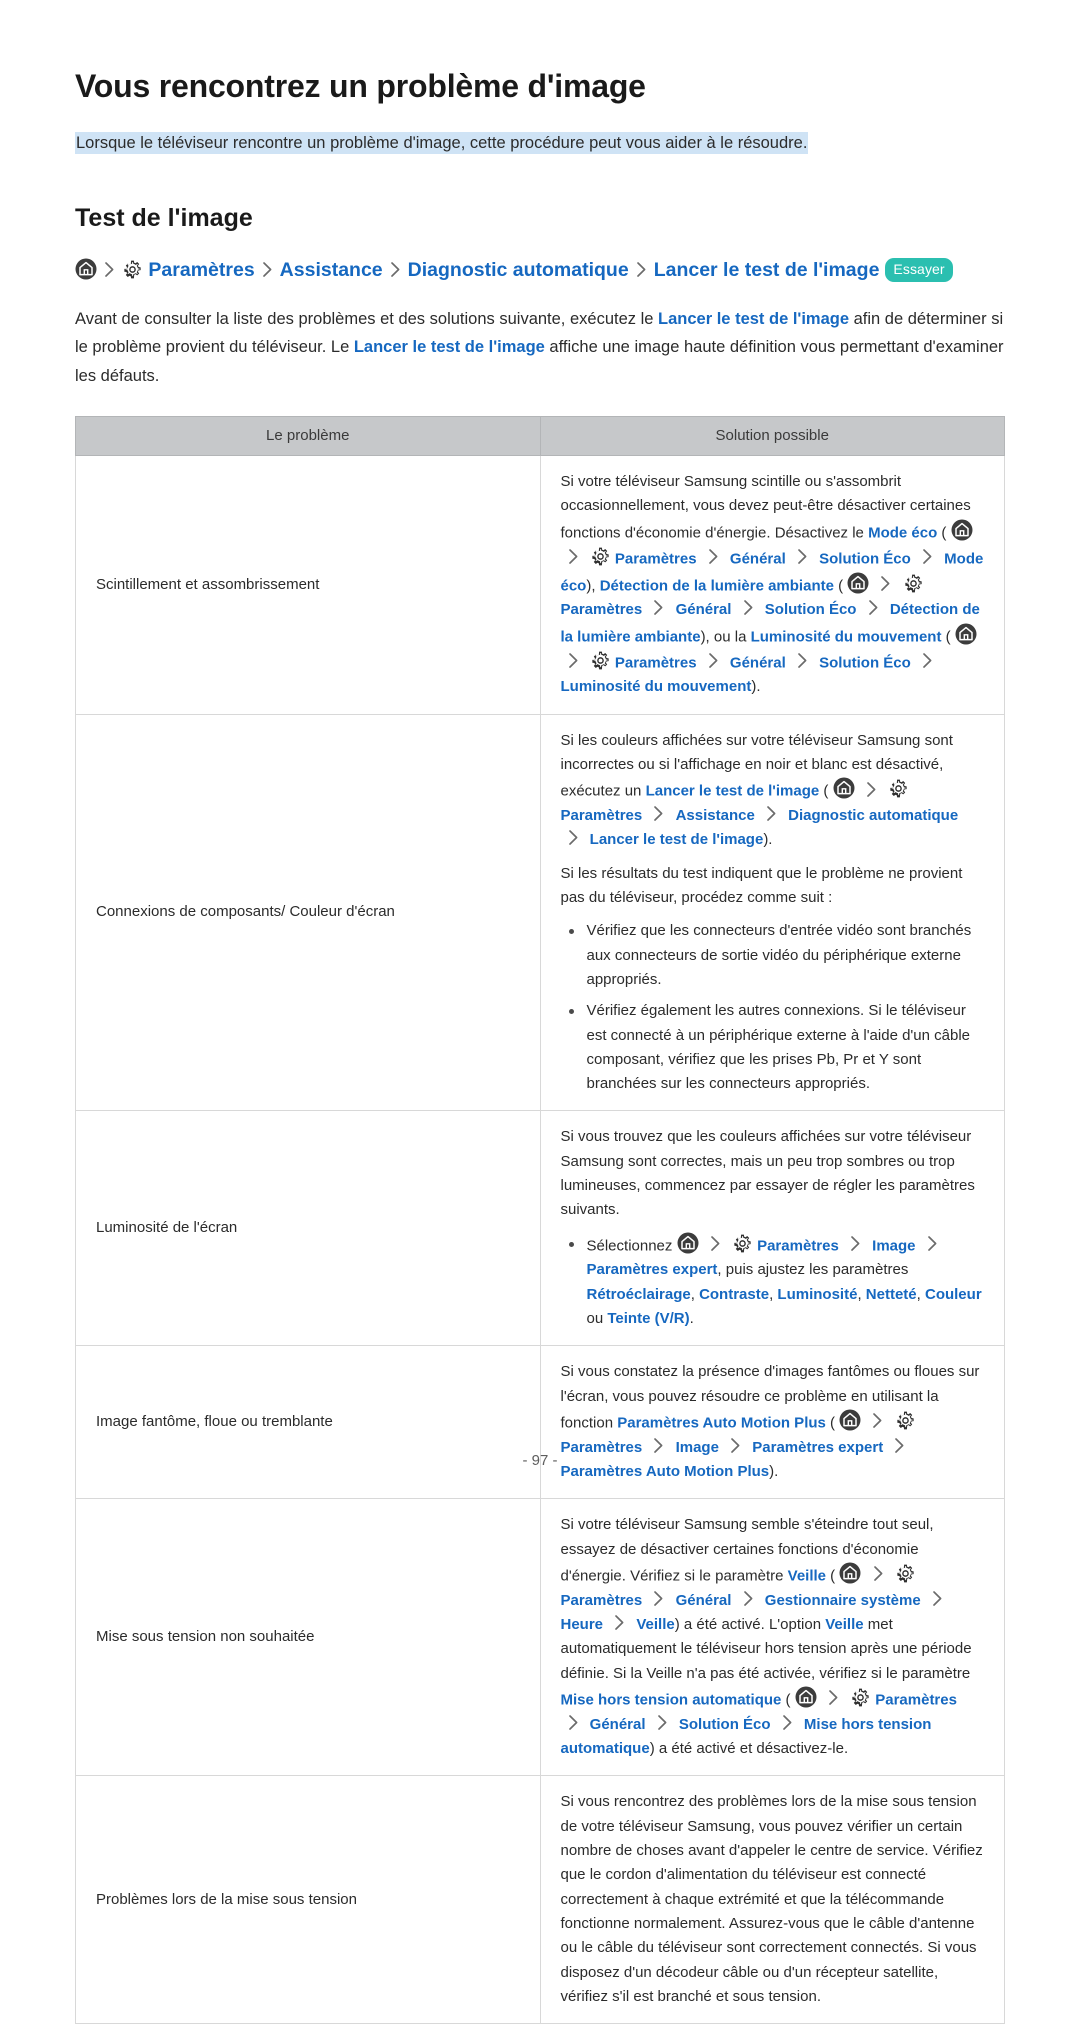 This screenshot has height=2024, width=1080. What do you see at coordinates (902, 532) in the screenshot?
I see `link-mode-eco: Mode éco` at bounding box center [902, 532].